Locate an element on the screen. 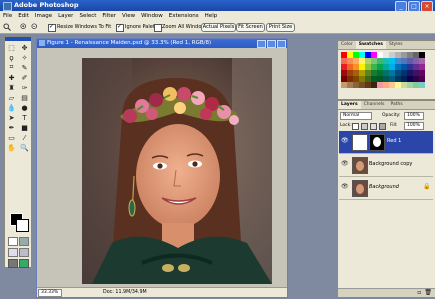 Image resolution: width=435 pixels, height=299 pixels. menu-help: Help is located at coordinates (211, 16).